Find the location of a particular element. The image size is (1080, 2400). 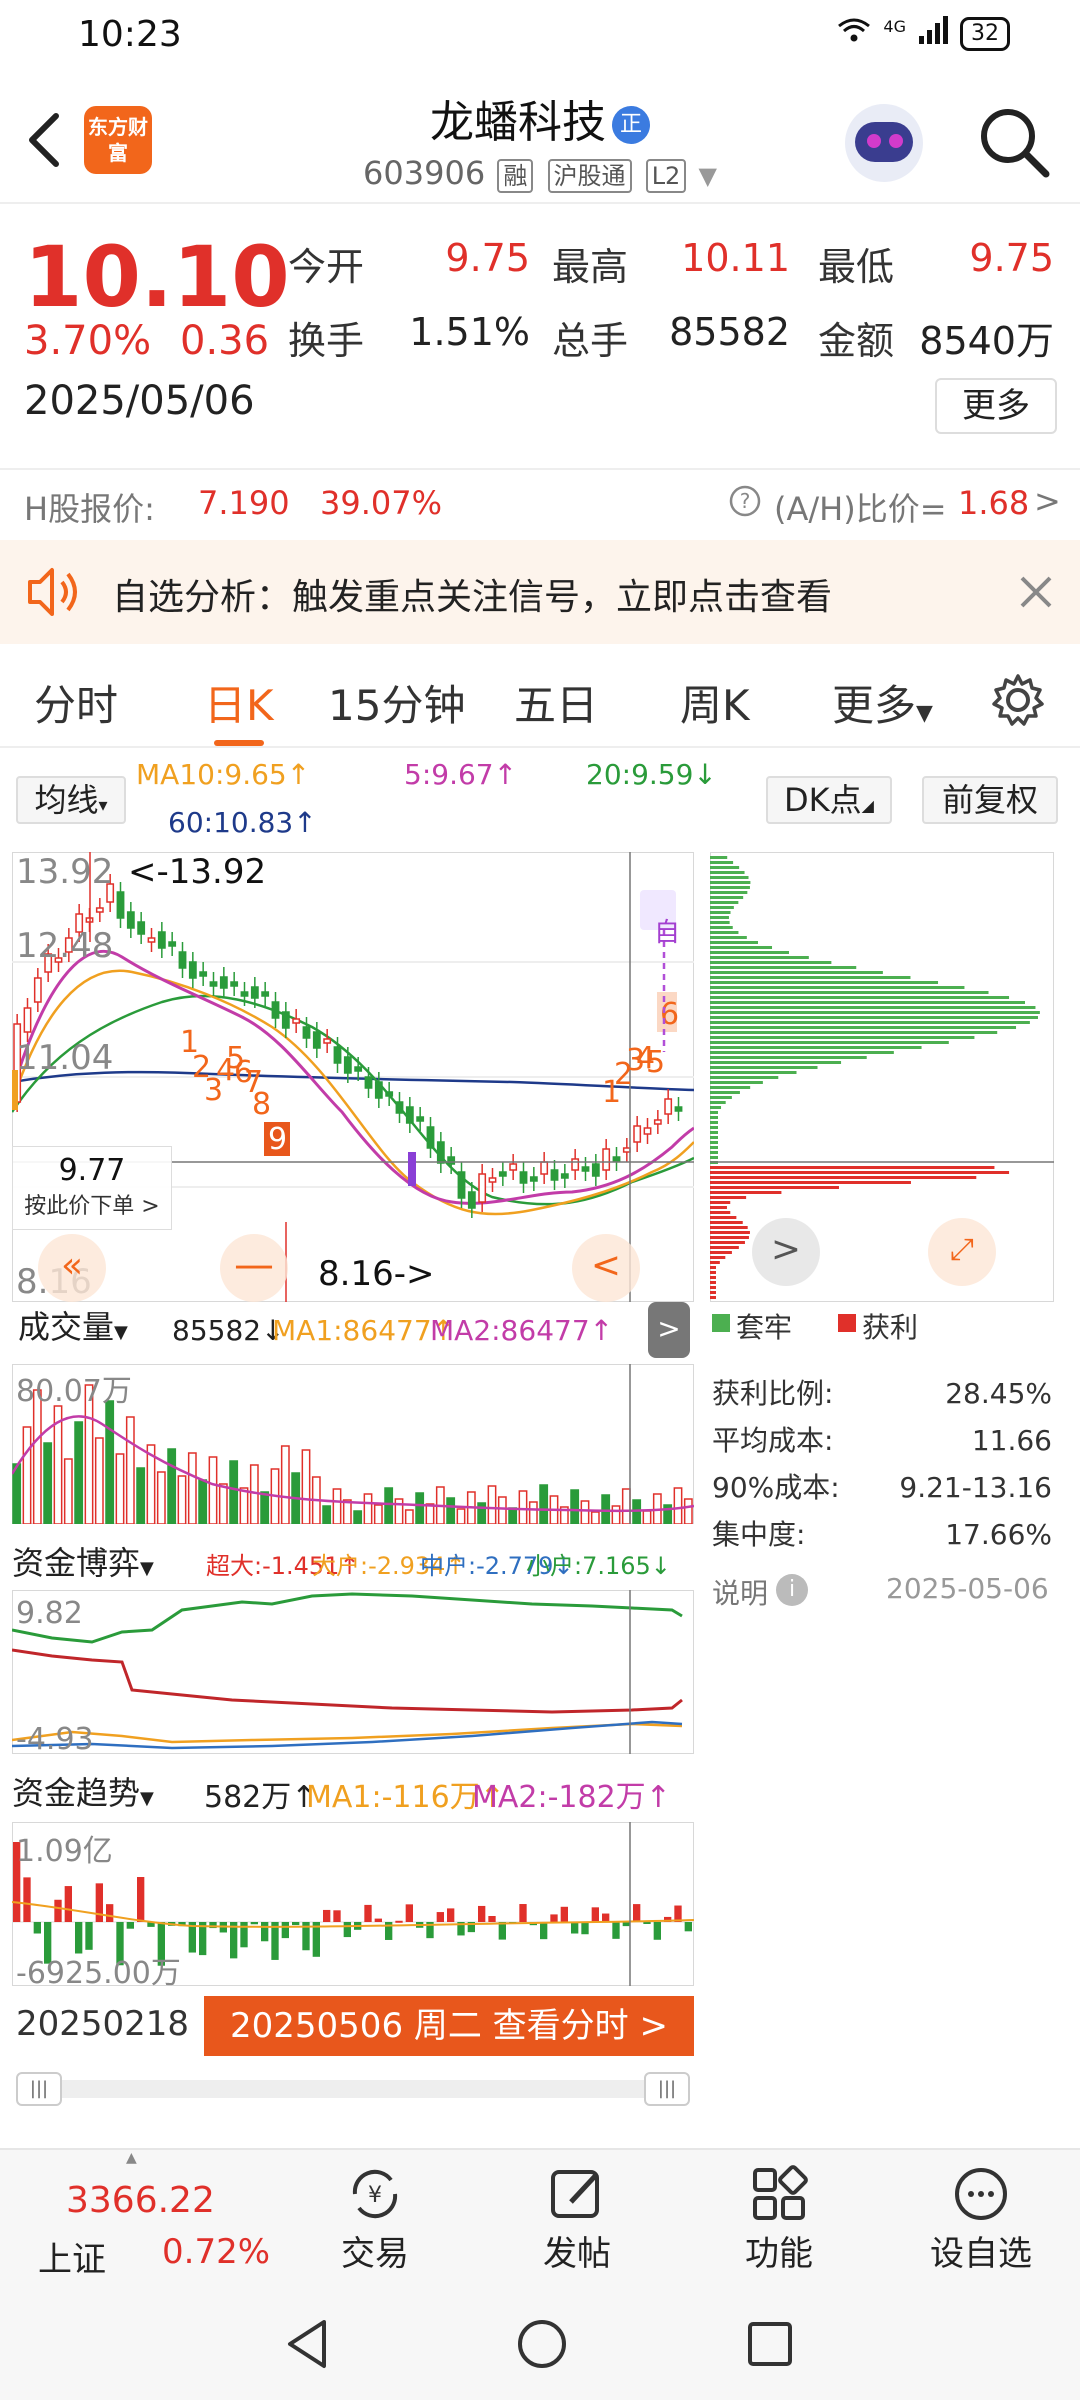

cursor-price-box: 9.77 按此价下单 > is located at coordinates (92, 1188).